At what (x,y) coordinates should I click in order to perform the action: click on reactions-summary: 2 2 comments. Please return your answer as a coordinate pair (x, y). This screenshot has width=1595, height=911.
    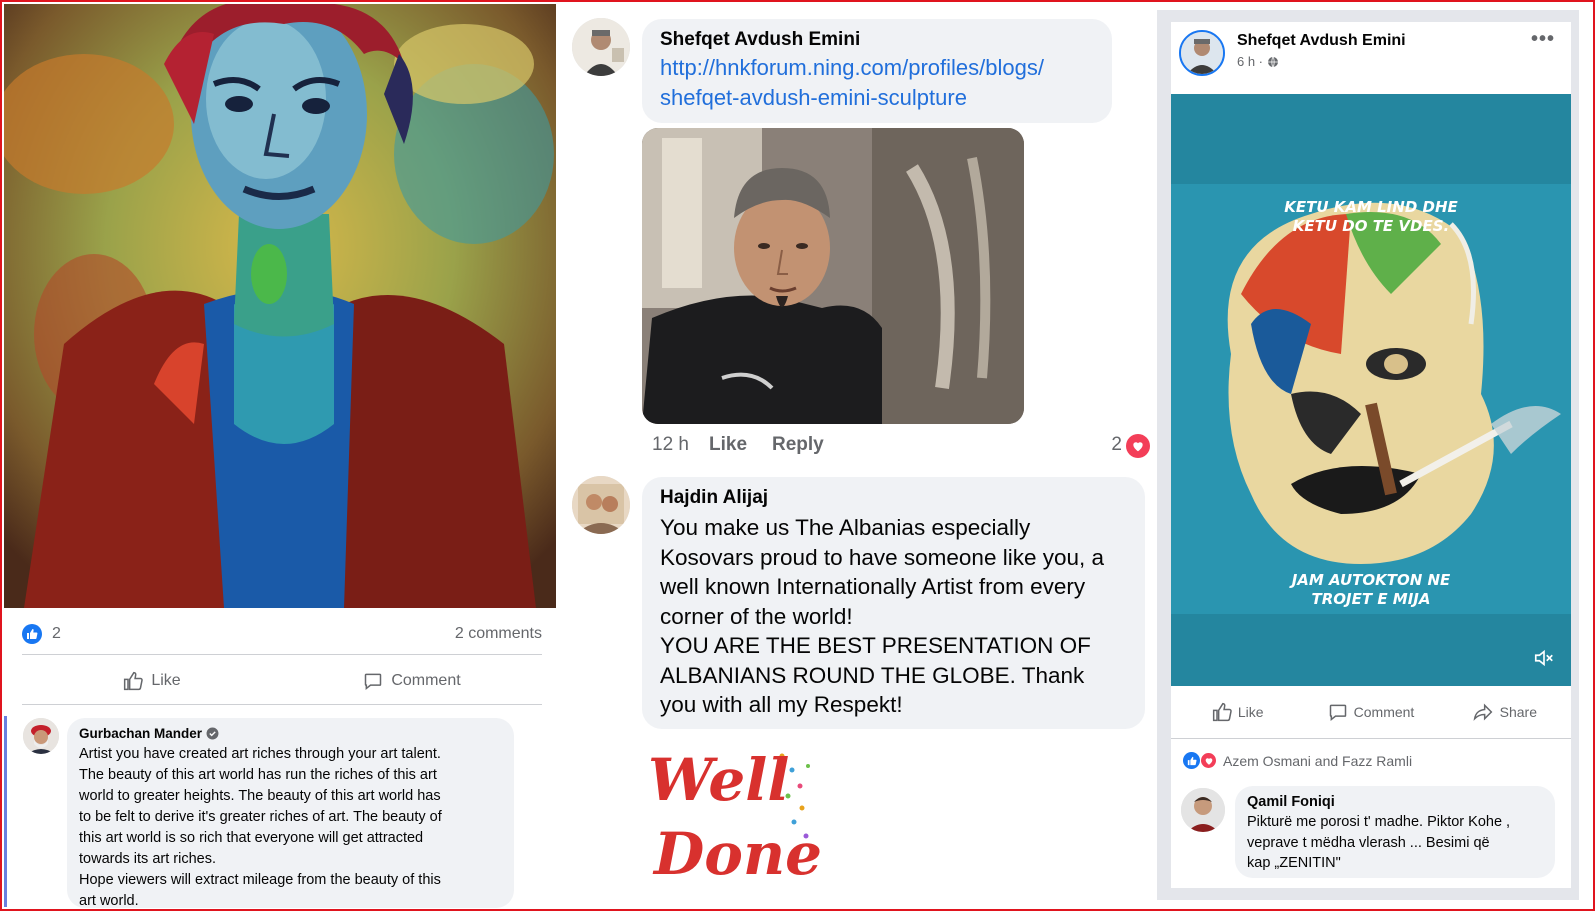
    Looking at the image, I should click on (282, 635).